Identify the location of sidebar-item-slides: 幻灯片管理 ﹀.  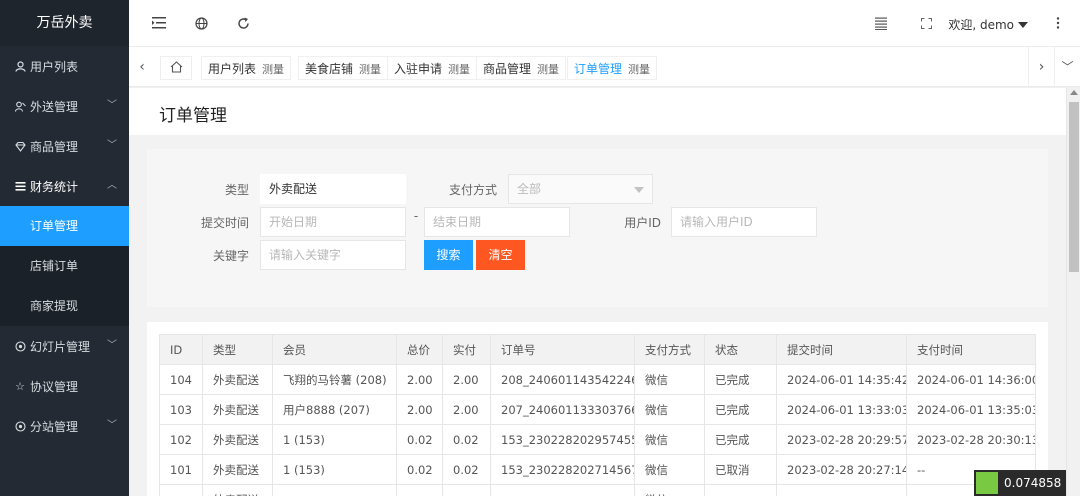
(64, 346).